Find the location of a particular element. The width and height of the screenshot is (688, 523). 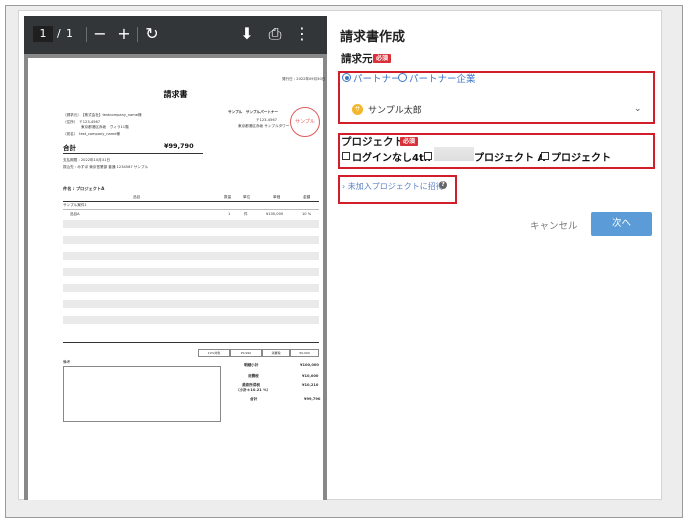

table-cell: ¥100,000 is located at coordinates (275, 214).